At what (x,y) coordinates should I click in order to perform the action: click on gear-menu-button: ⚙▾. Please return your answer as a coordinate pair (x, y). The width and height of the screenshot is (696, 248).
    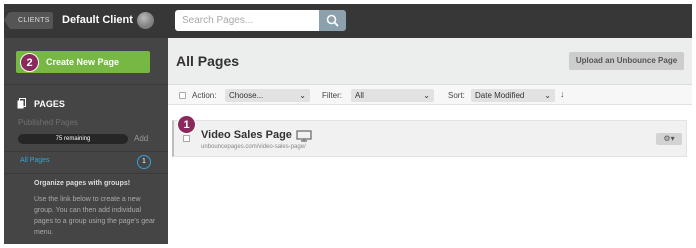
    Looking at the image, I should click on (669, 139).